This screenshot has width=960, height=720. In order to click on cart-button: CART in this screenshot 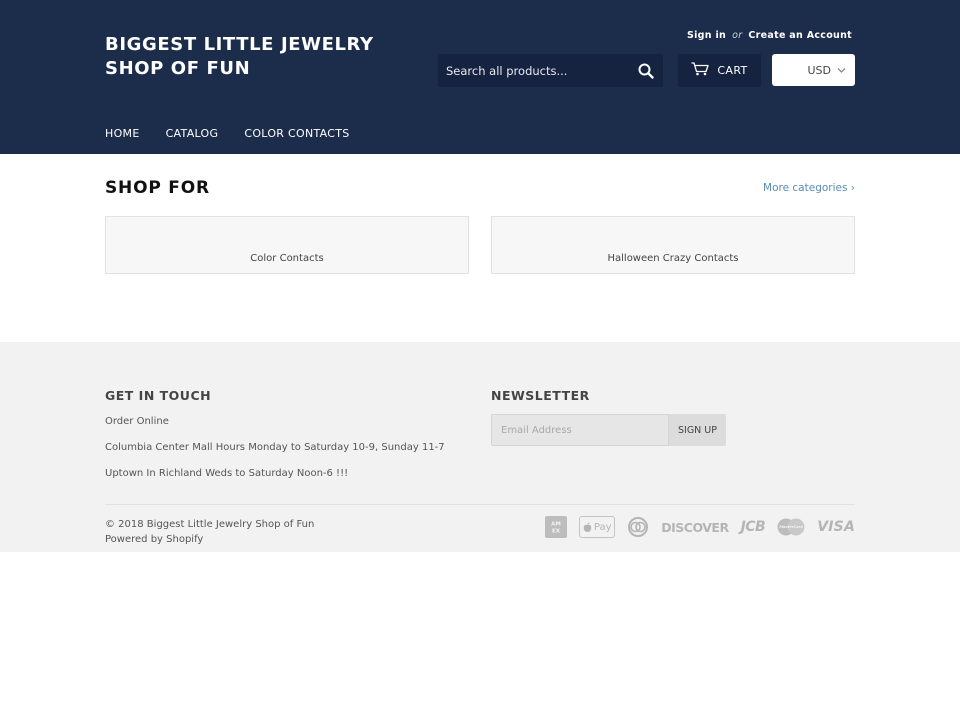, I will do `click(719, 70)`.